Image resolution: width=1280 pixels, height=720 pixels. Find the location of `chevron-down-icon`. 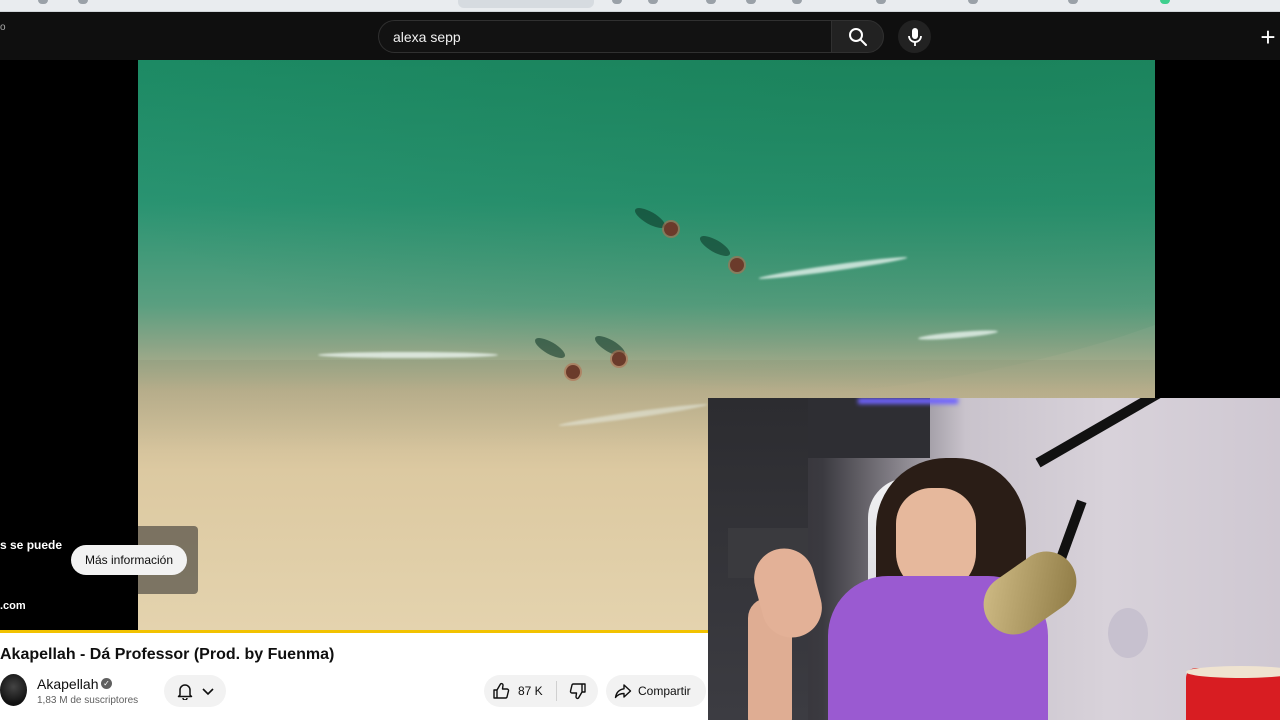

chevron-down-icon is located at coordinates (207, 692).